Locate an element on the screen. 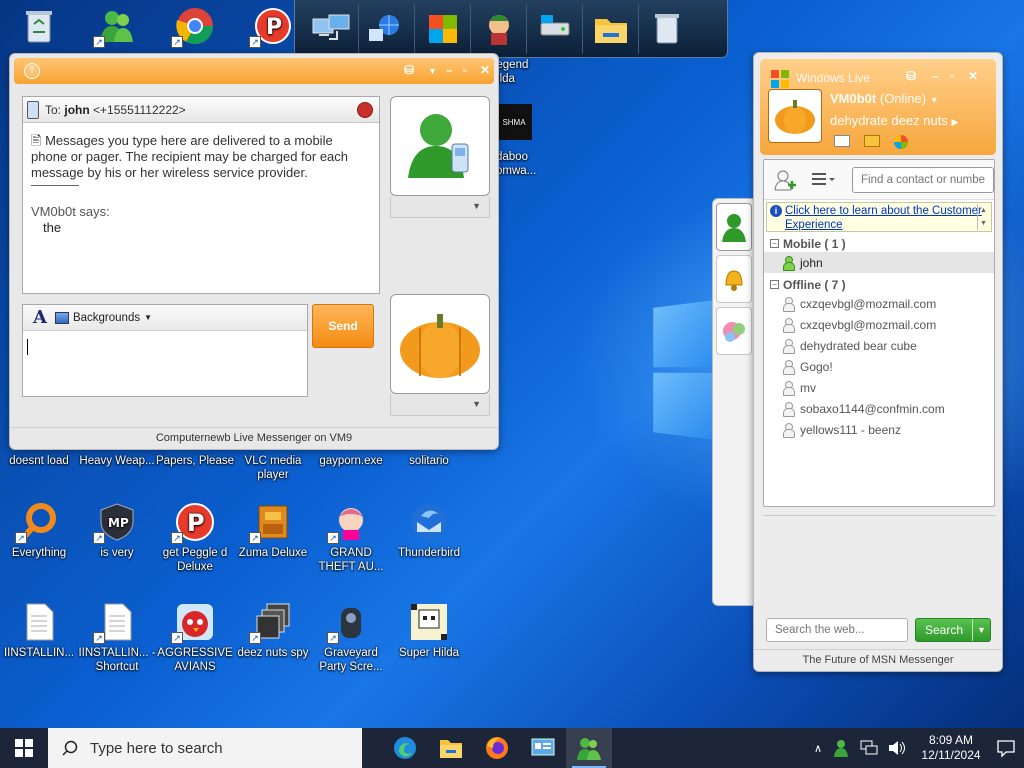 This screenshot has height=768, width=1024. menu-icon: ⇧ is located at coordinates (32, 71).